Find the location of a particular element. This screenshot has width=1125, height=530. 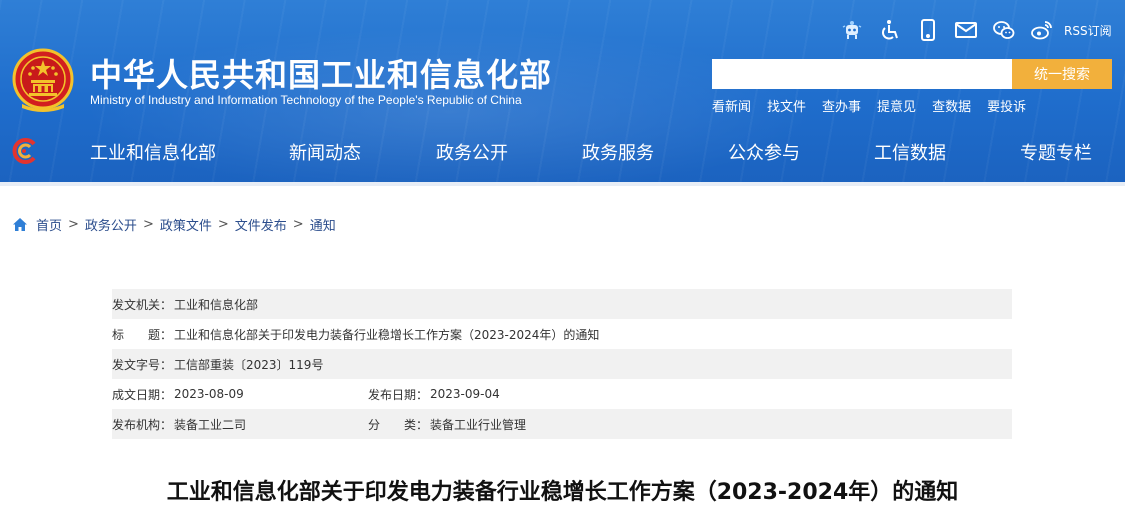

meta-row-dates: 成文日期： 2023-08-09 发布日期： 2023-09-04 is located at coordinates (562, 394).